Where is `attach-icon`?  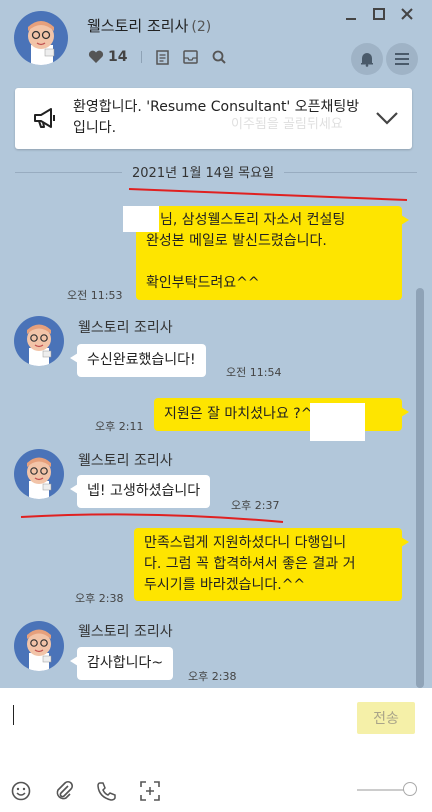 attach-icon is located at coordinates (64, 791).